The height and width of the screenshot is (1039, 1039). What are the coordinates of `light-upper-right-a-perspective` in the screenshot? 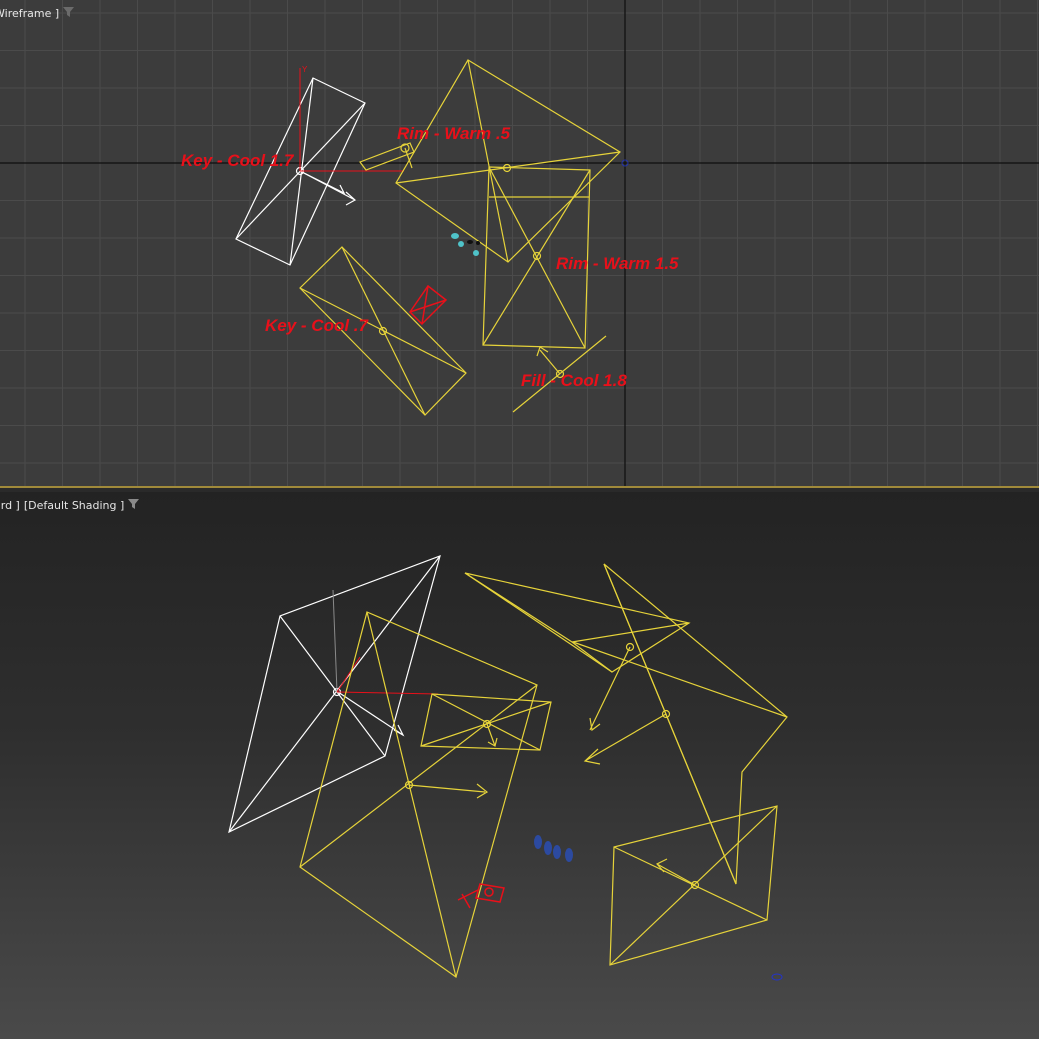 It's located at (577, 652).